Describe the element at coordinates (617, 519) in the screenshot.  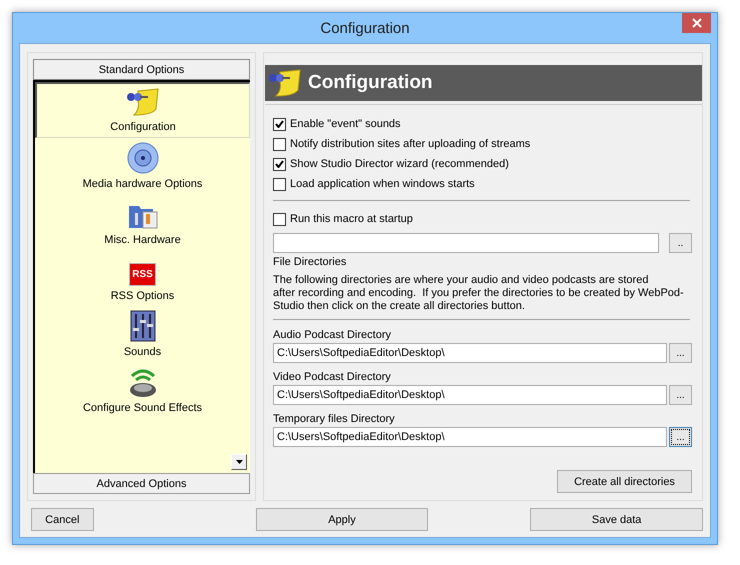
I see `save-button: Save data` at that location.